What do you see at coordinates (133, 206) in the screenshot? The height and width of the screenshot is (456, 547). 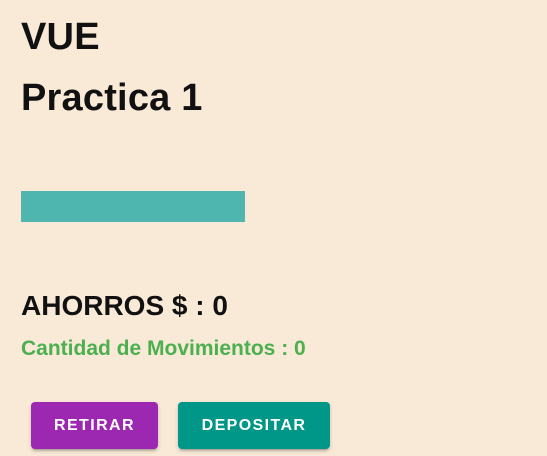 I see `color-bar` at bounding box center [133, 206].